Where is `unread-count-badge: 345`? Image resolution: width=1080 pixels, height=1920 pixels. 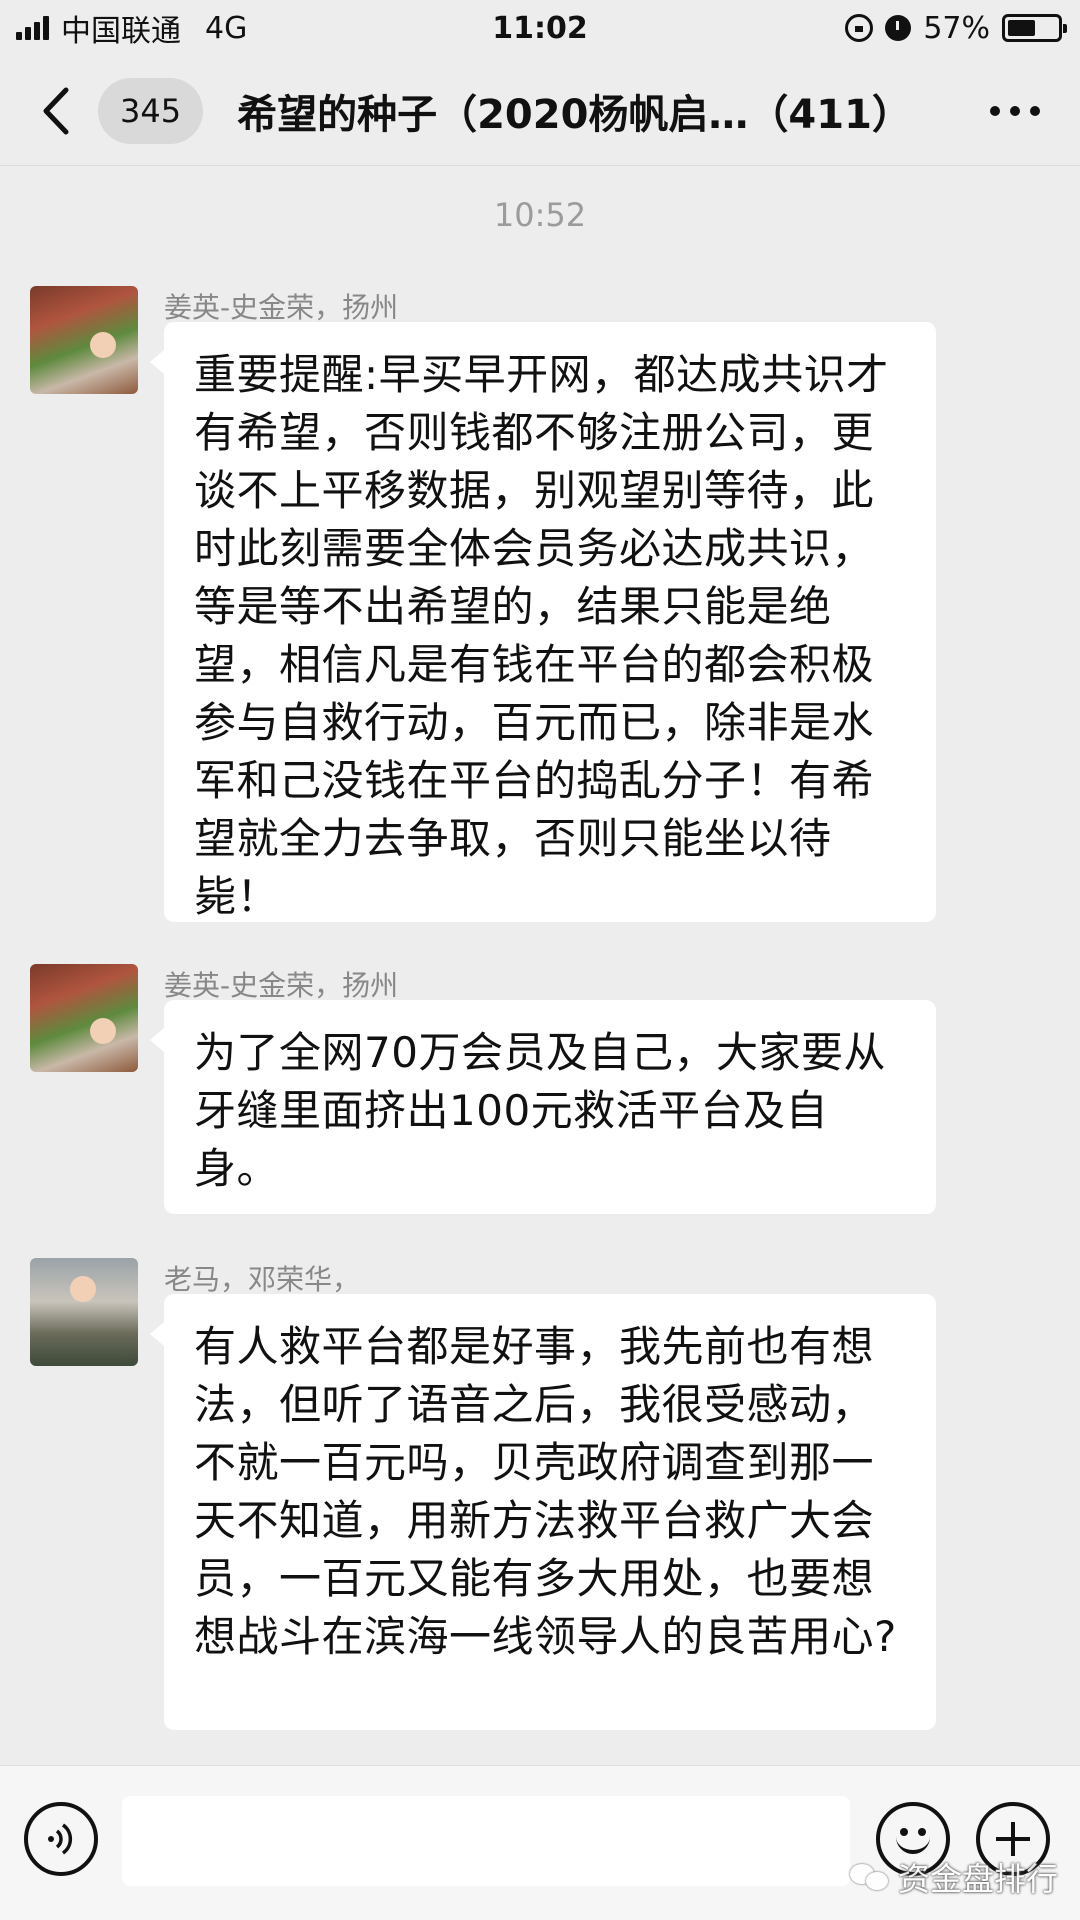
unread-count-badge: 345 is located at coordinates (151, 110).